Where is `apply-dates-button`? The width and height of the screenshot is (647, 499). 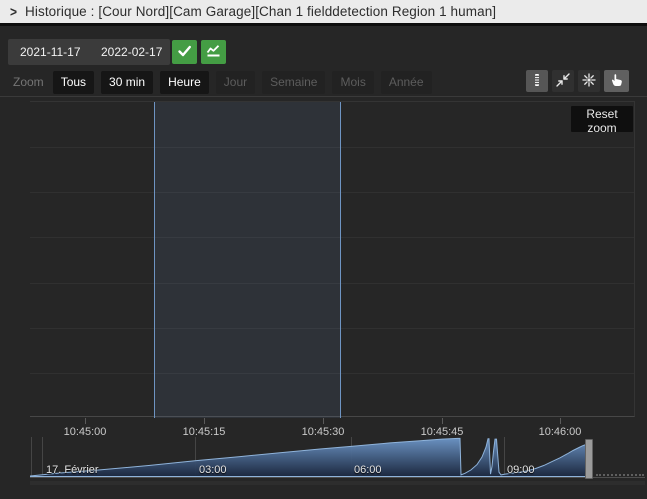
apply-dates-button is located at coordinates (184, 52).